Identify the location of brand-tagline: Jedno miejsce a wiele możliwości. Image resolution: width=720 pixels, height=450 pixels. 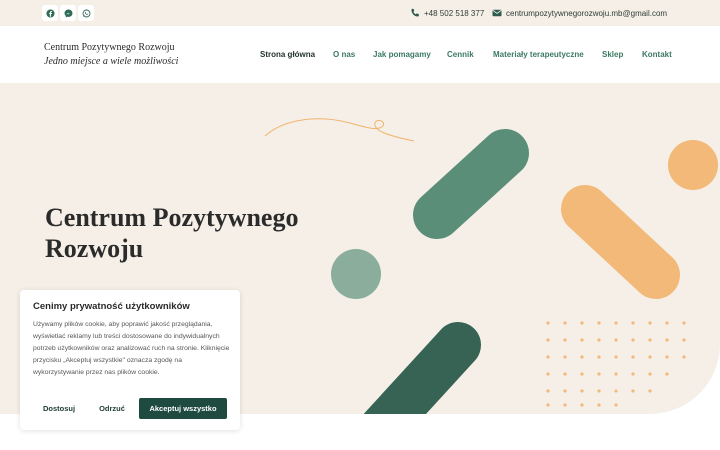
(111, 61).